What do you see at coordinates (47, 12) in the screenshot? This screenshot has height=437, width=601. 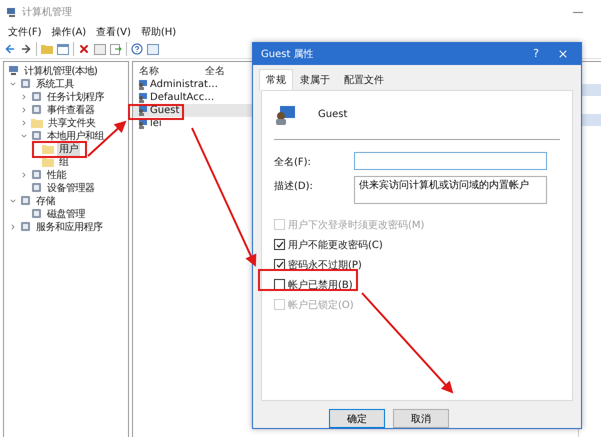 I see `window-title: 计算机管理` at bounding box center [47, 12].